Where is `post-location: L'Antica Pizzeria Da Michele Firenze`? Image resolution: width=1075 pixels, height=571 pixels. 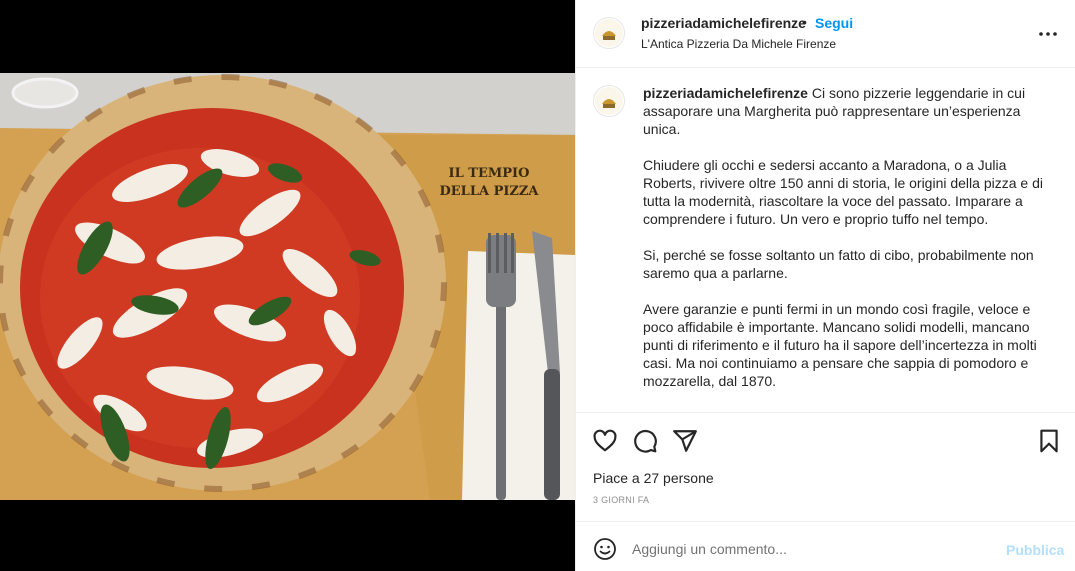
post-location: L'Antica Pizzeria Da Michele Firenze is located at coordinates (738, 44).